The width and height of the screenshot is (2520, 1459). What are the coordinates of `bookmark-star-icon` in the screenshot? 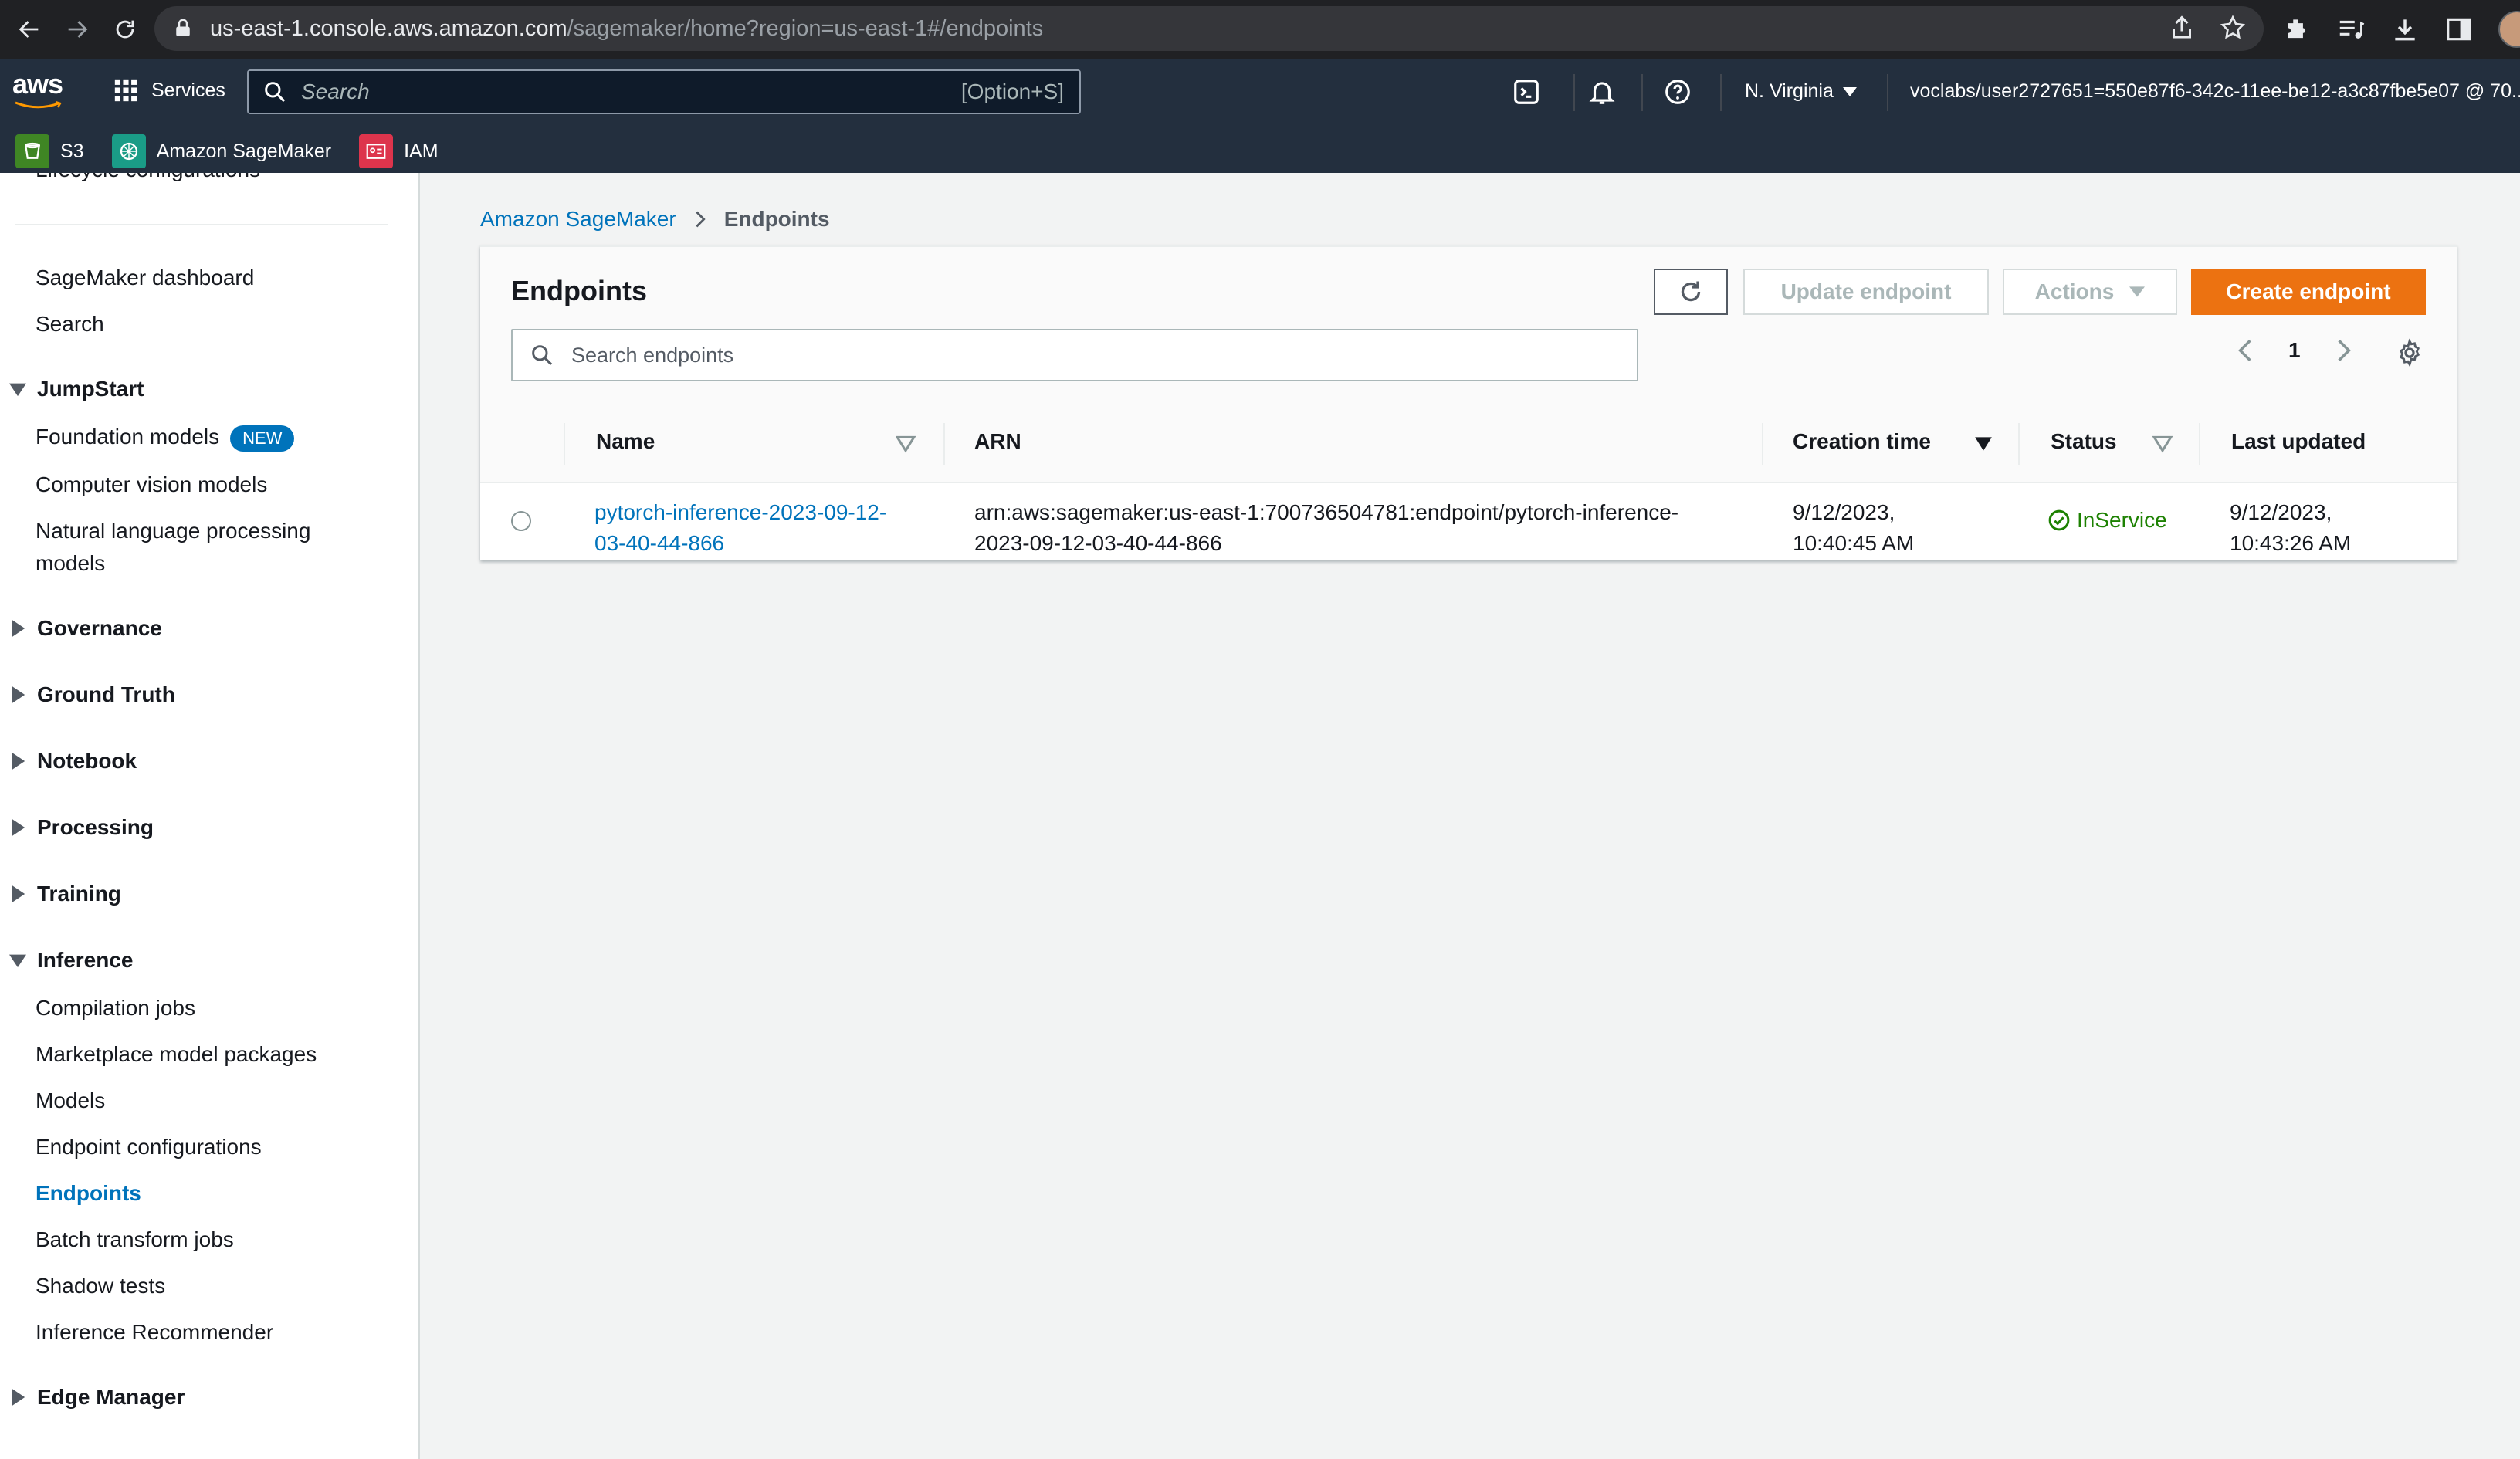 It's located at (2233, 28).